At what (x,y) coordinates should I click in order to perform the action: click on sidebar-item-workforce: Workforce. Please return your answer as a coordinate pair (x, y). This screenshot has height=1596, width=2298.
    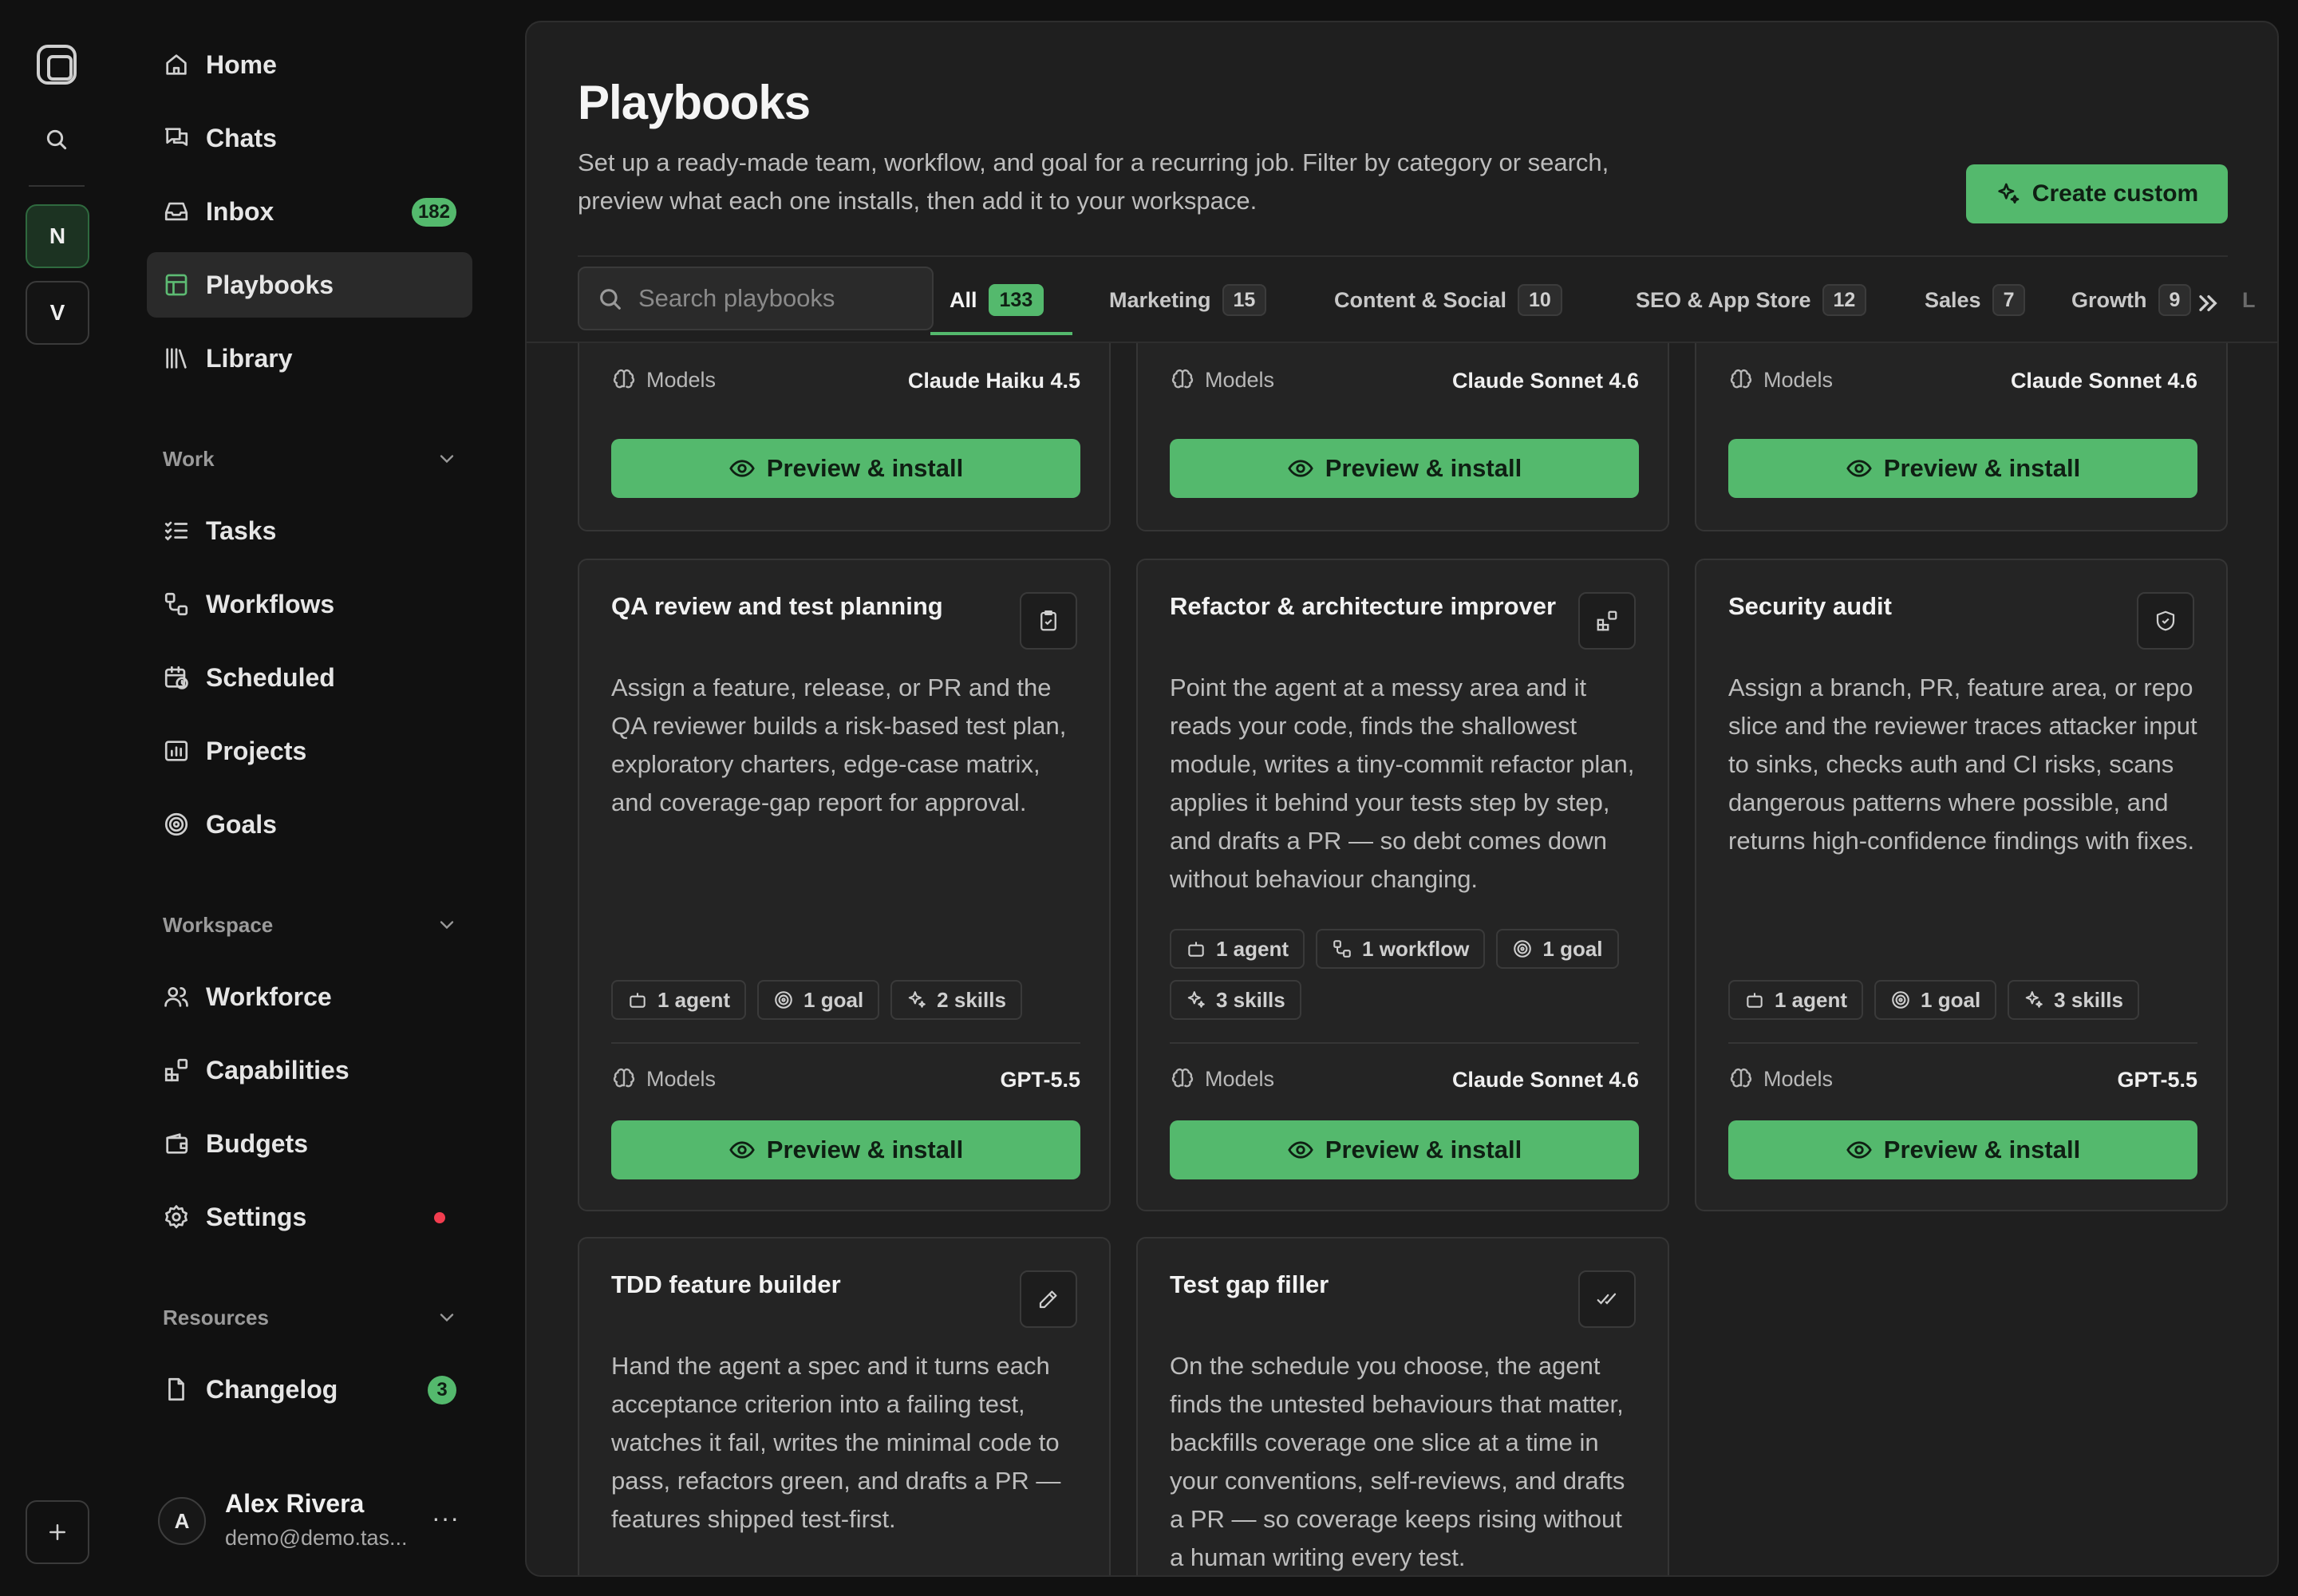
    Looking at the image, I should click on (309, 996).